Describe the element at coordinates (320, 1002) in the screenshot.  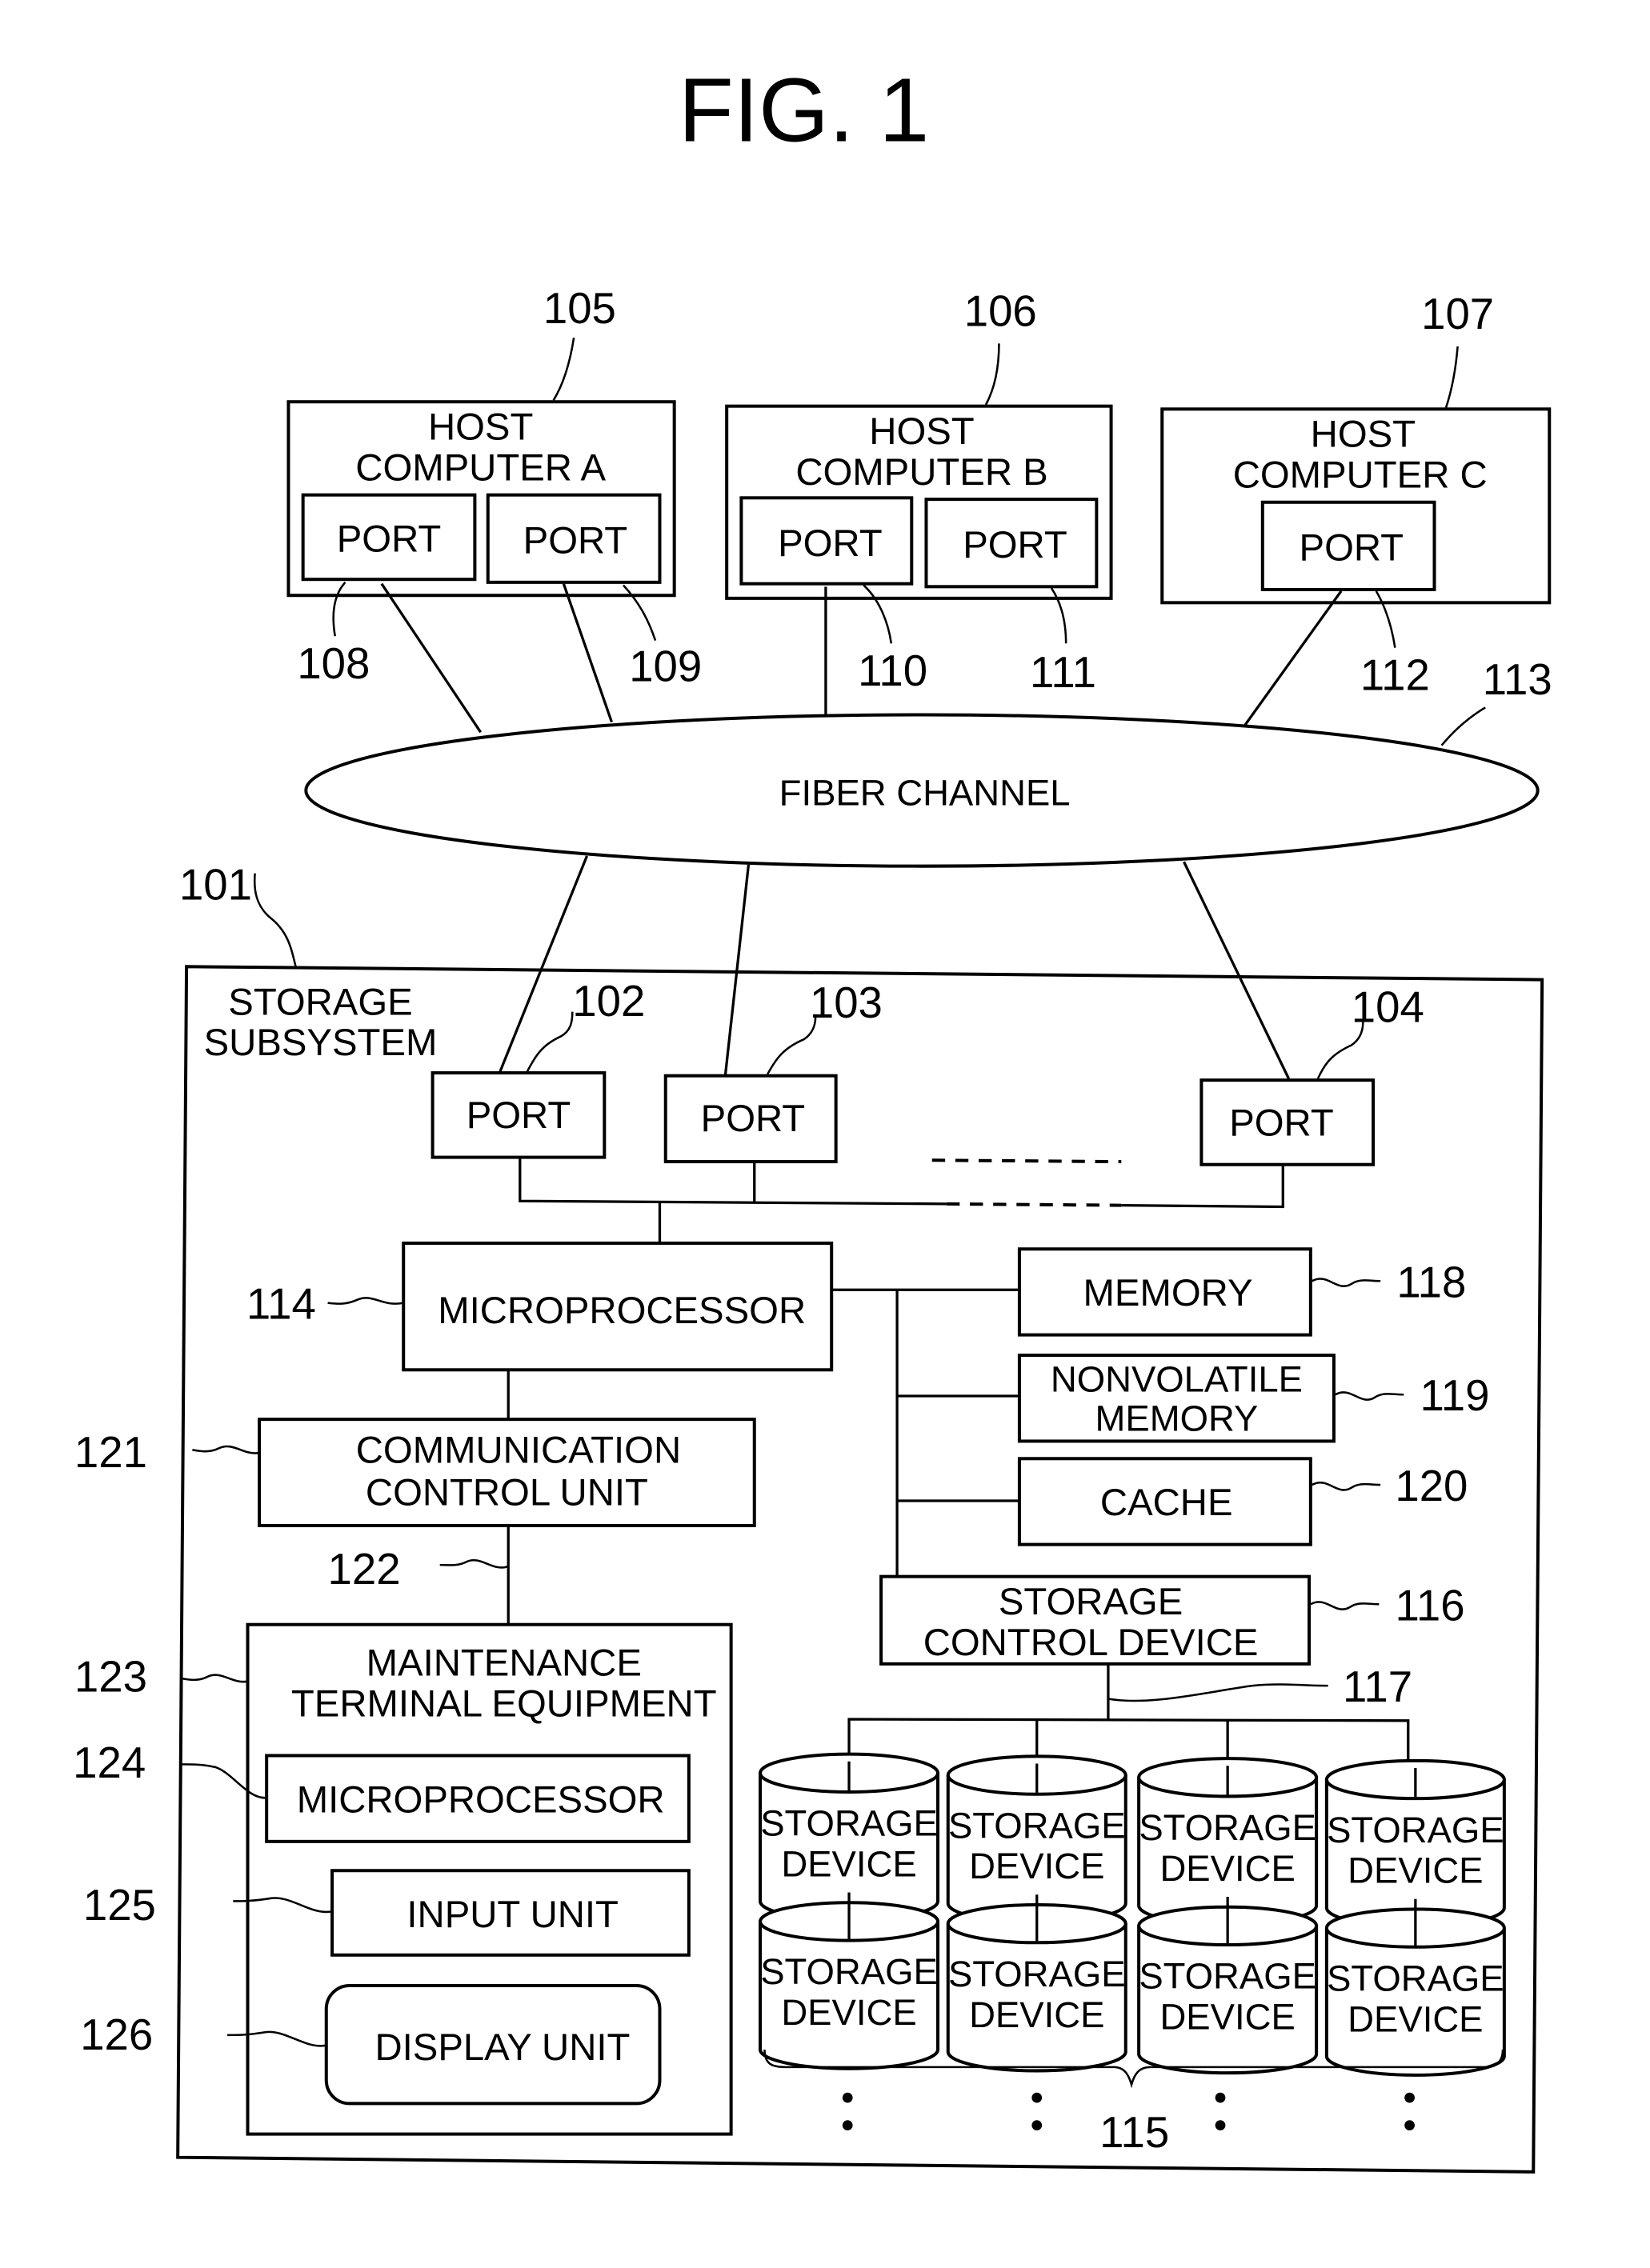
I see `storage-subsystem-label-line1: STORAGE` at that location.